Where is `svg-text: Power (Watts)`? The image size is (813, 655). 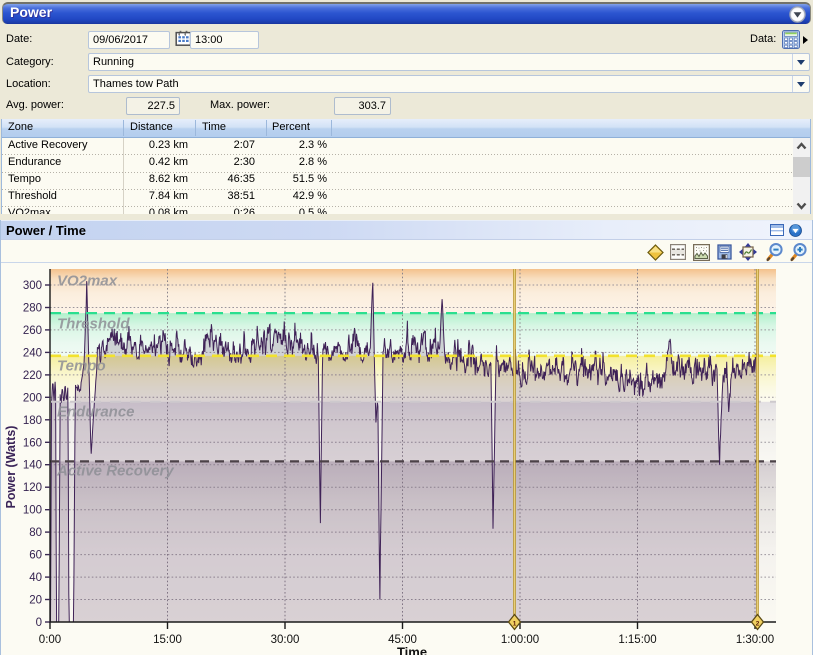 svg-text: Power (Watts) is located at coordinates (11, 467).